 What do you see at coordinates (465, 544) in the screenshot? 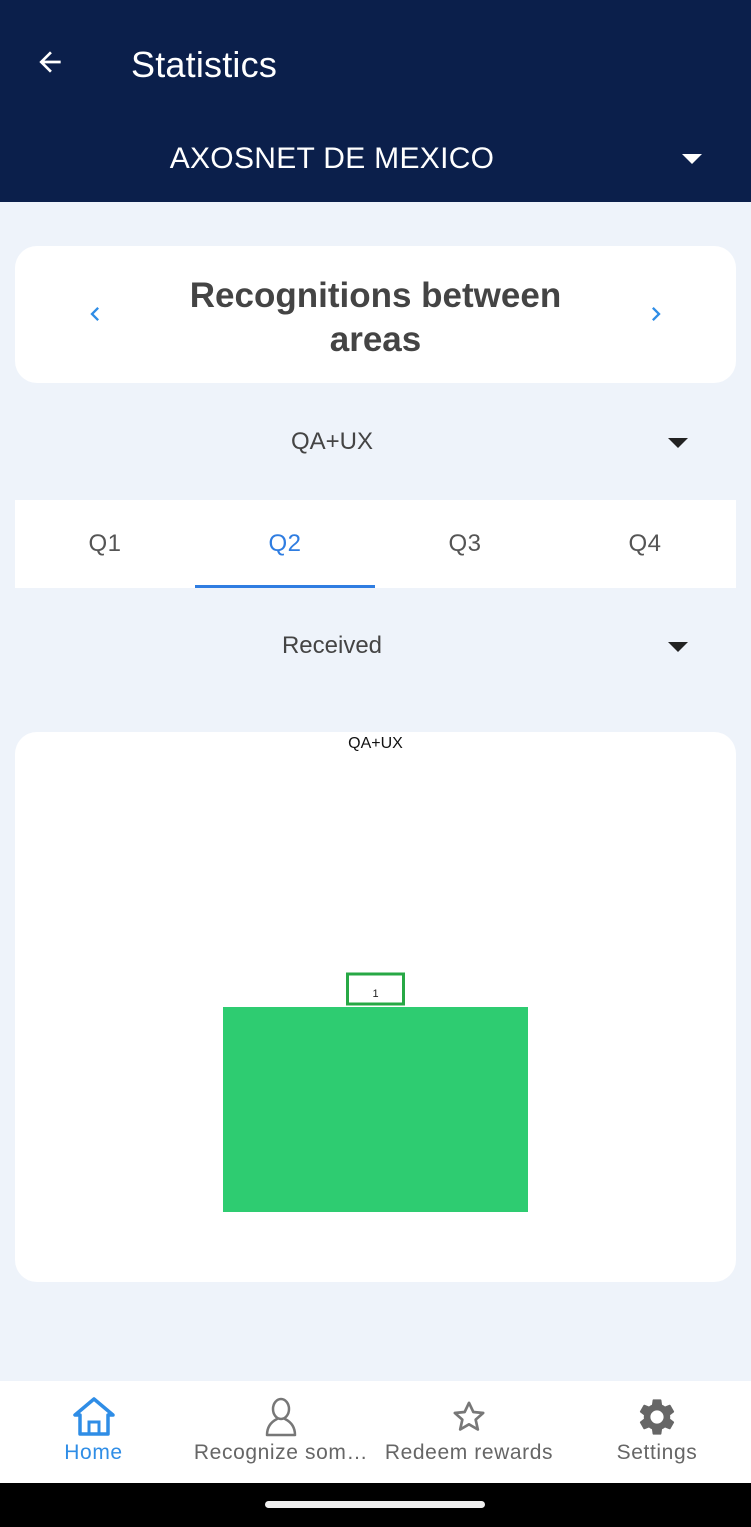
I see `tab-q3: Q3` at bounding box center [465, 544].